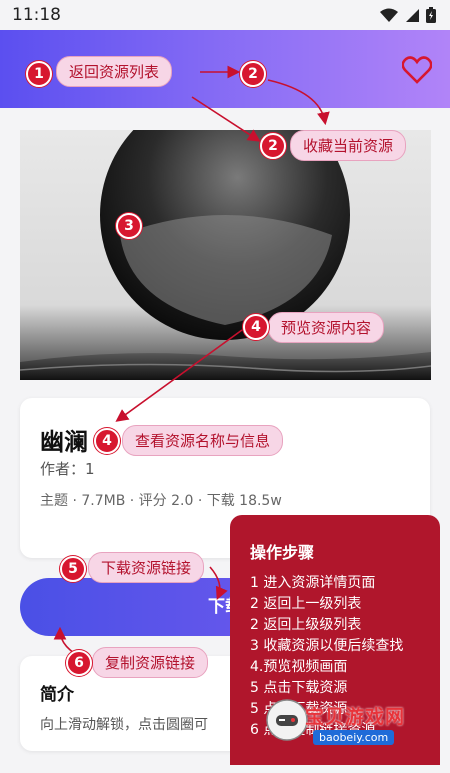  I want to click on annotation-favorite: 收藏当前资源, so click(348, 145).